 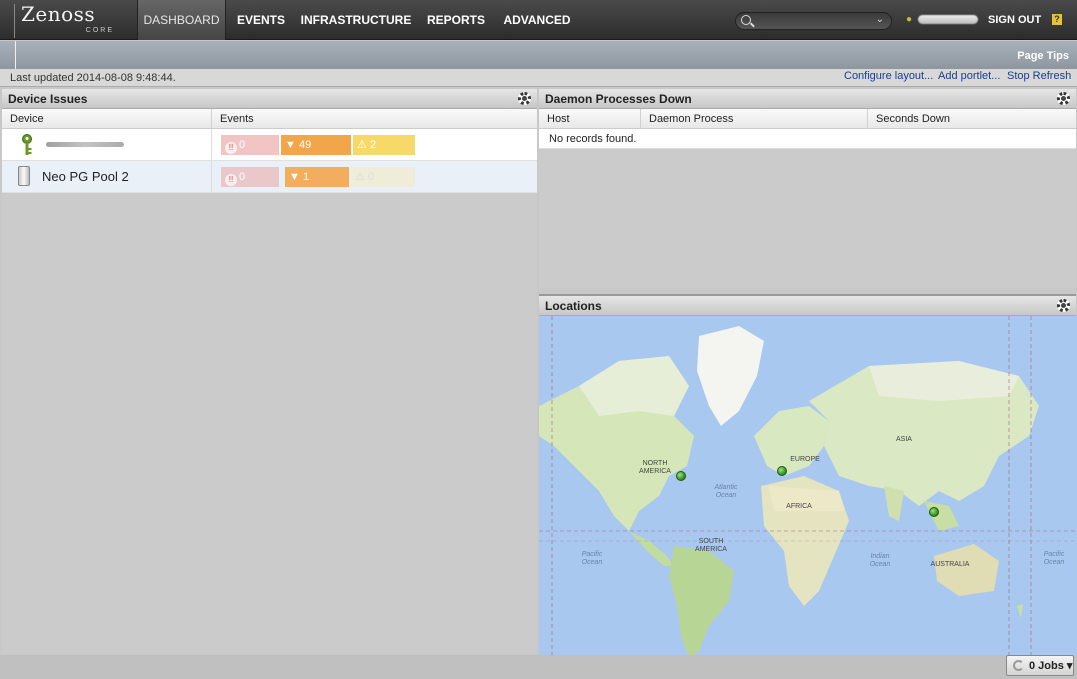 I want to click on events-cell: !! 0 ▼ 1 ⚠ 0, so click(x=374, y=176).